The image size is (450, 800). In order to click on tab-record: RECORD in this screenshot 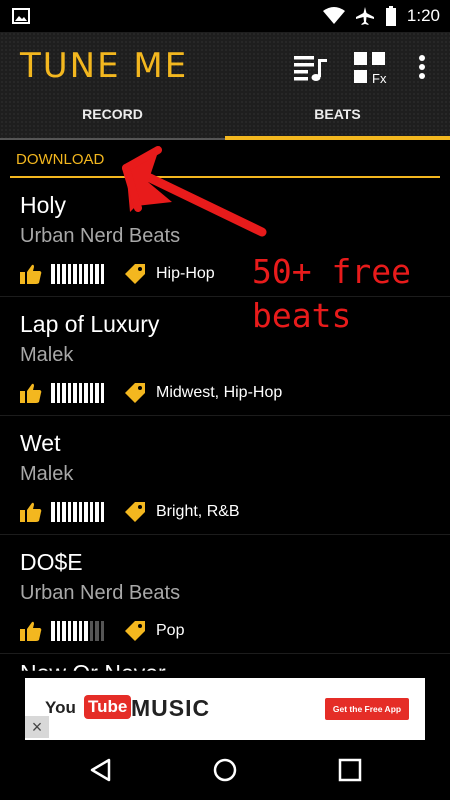, I will do `click(112, 121)`.